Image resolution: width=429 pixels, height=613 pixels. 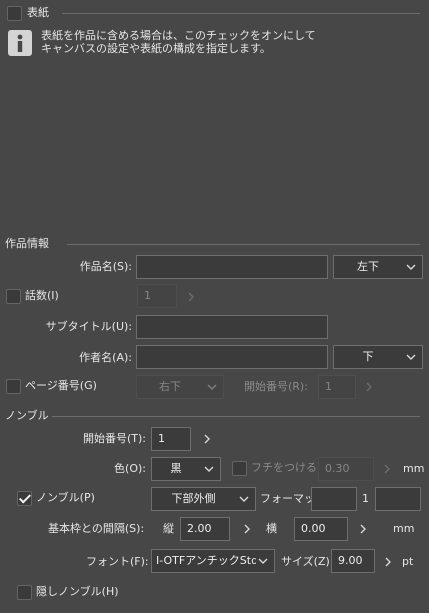 I want to click on start-number-next-arrow-icon, so click(x=369, y=387).